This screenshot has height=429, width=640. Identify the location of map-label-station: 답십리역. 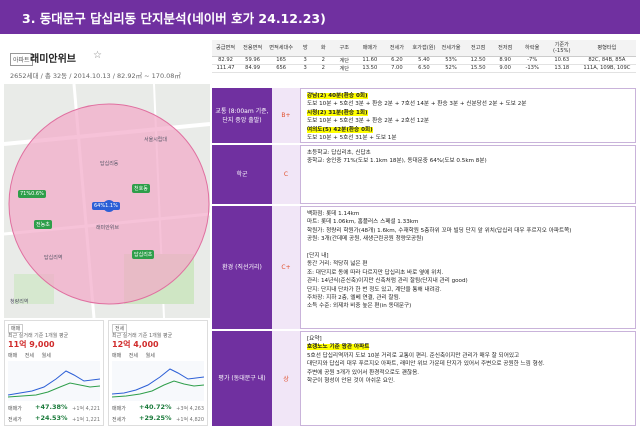
(53, 258).